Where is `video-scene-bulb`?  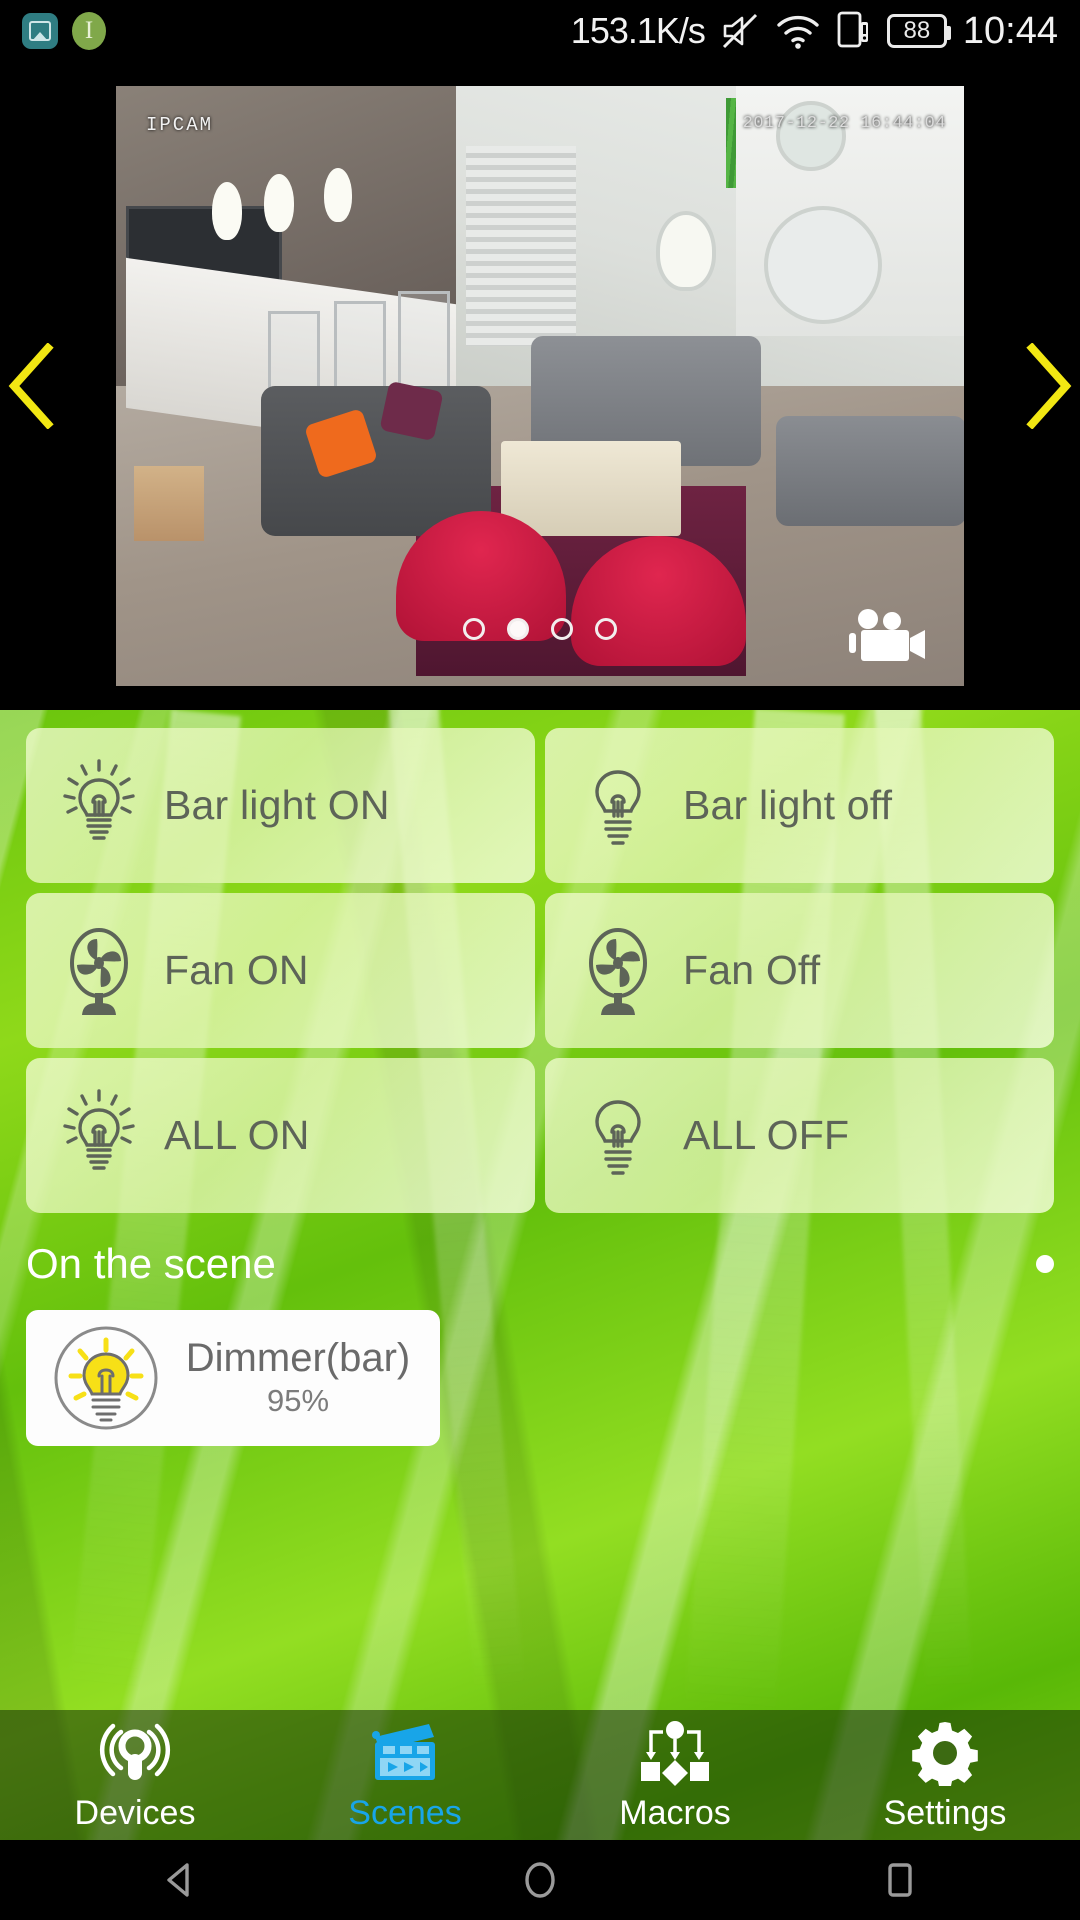
video-scene-bulb is located at coordinates (686, 251).